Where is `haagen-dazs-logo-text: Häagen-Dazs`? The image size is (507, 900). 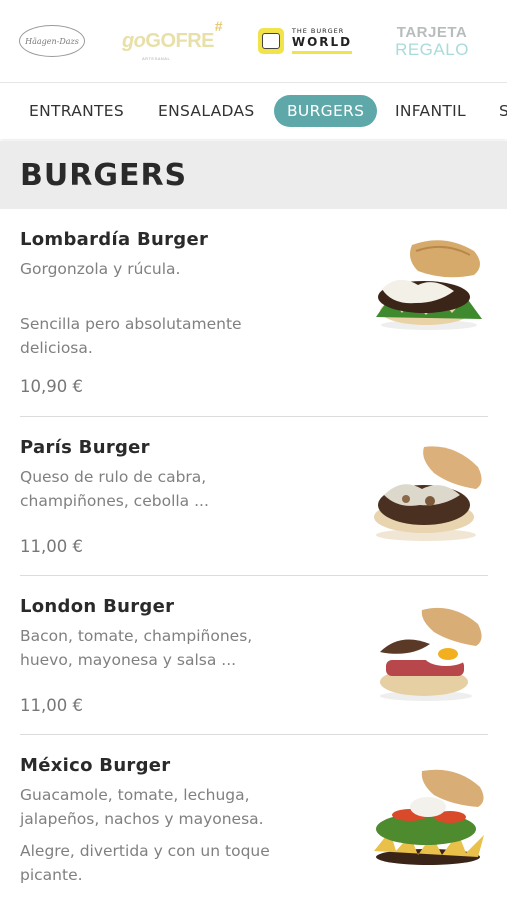
haagen-dazs-logo-text: Häagen-Dazs is located at coordinates (52, 41).